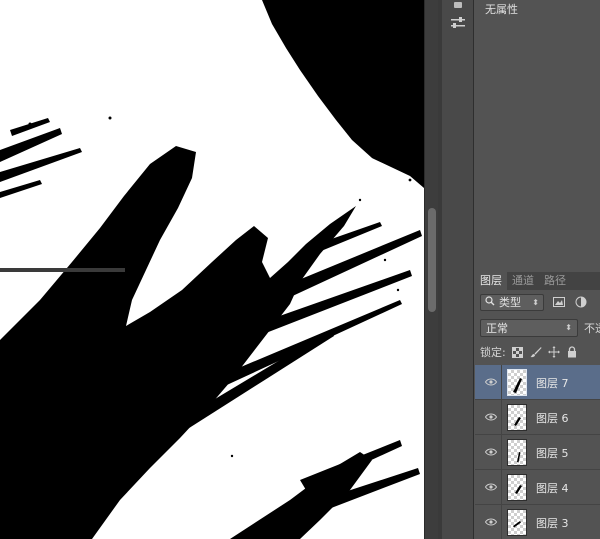  I want to click on layer-row-5: 图层 5, so click(537, 452).